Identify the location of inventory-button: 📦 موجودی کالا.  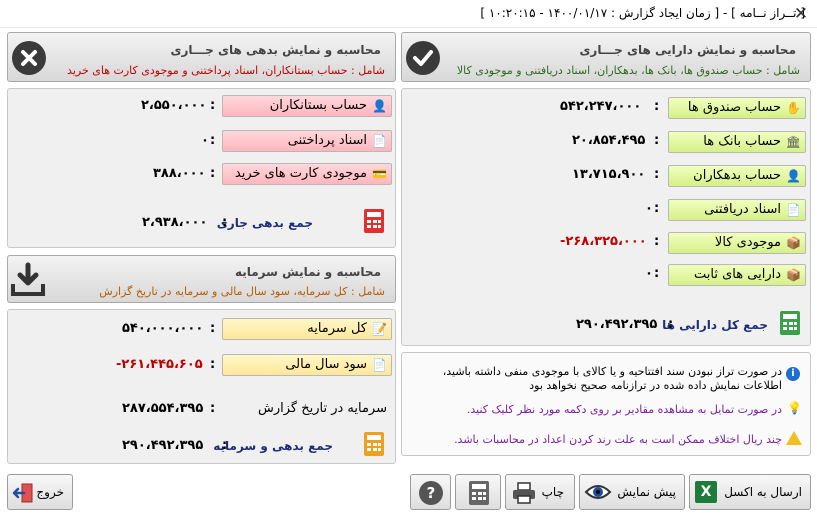
(737, 243).